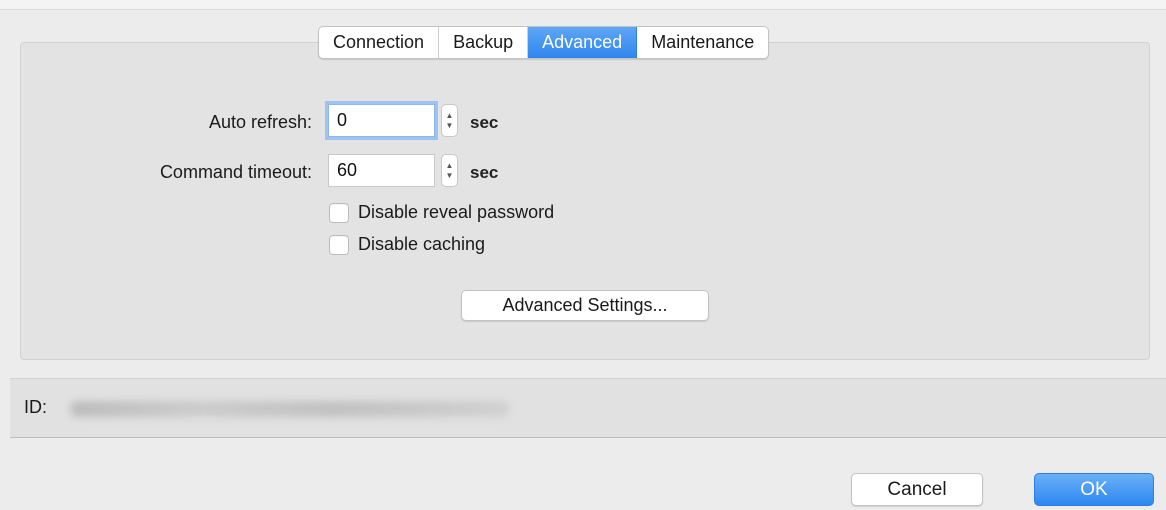 The height and width of the screenshot is (510, 1166). Describe the element at coordinates (702, 42) in the screenshot. I see `tab-maintenance: Maintenance` at that location.